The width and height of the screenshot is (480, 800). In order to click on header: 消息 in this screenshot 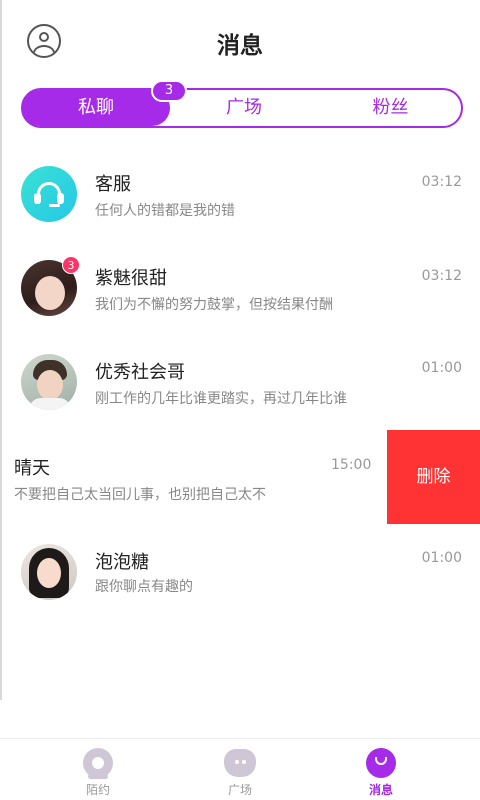, I will do `click(240, 40)`.